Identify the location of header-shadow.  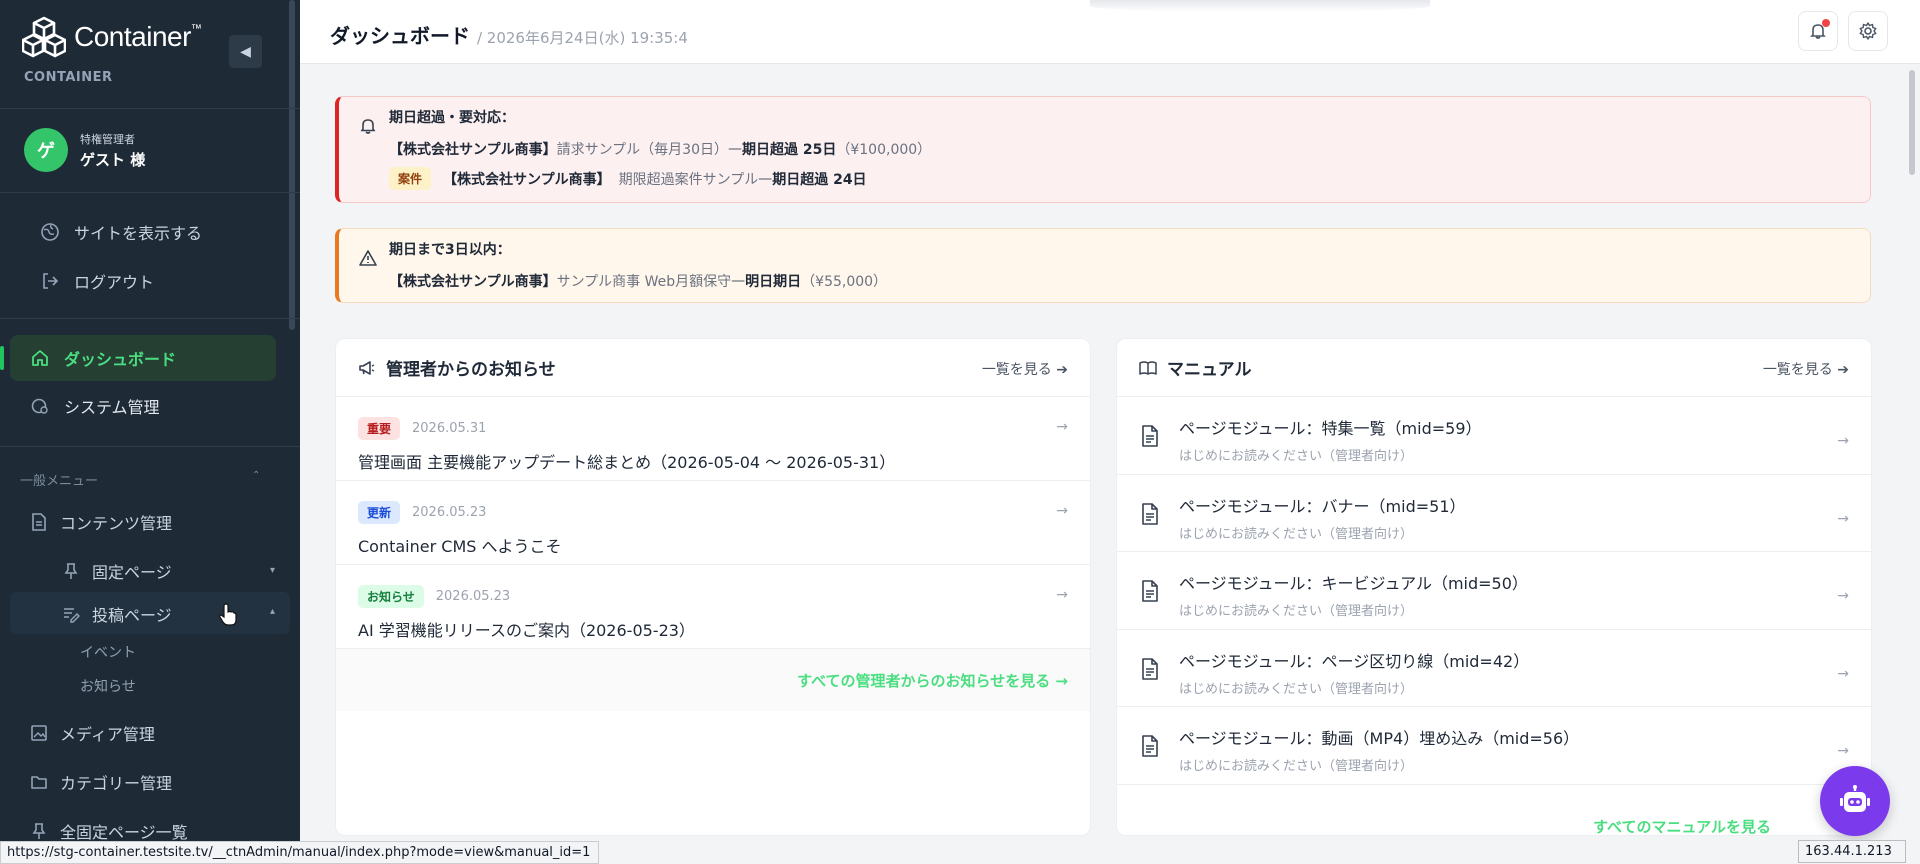
(1260, 6).